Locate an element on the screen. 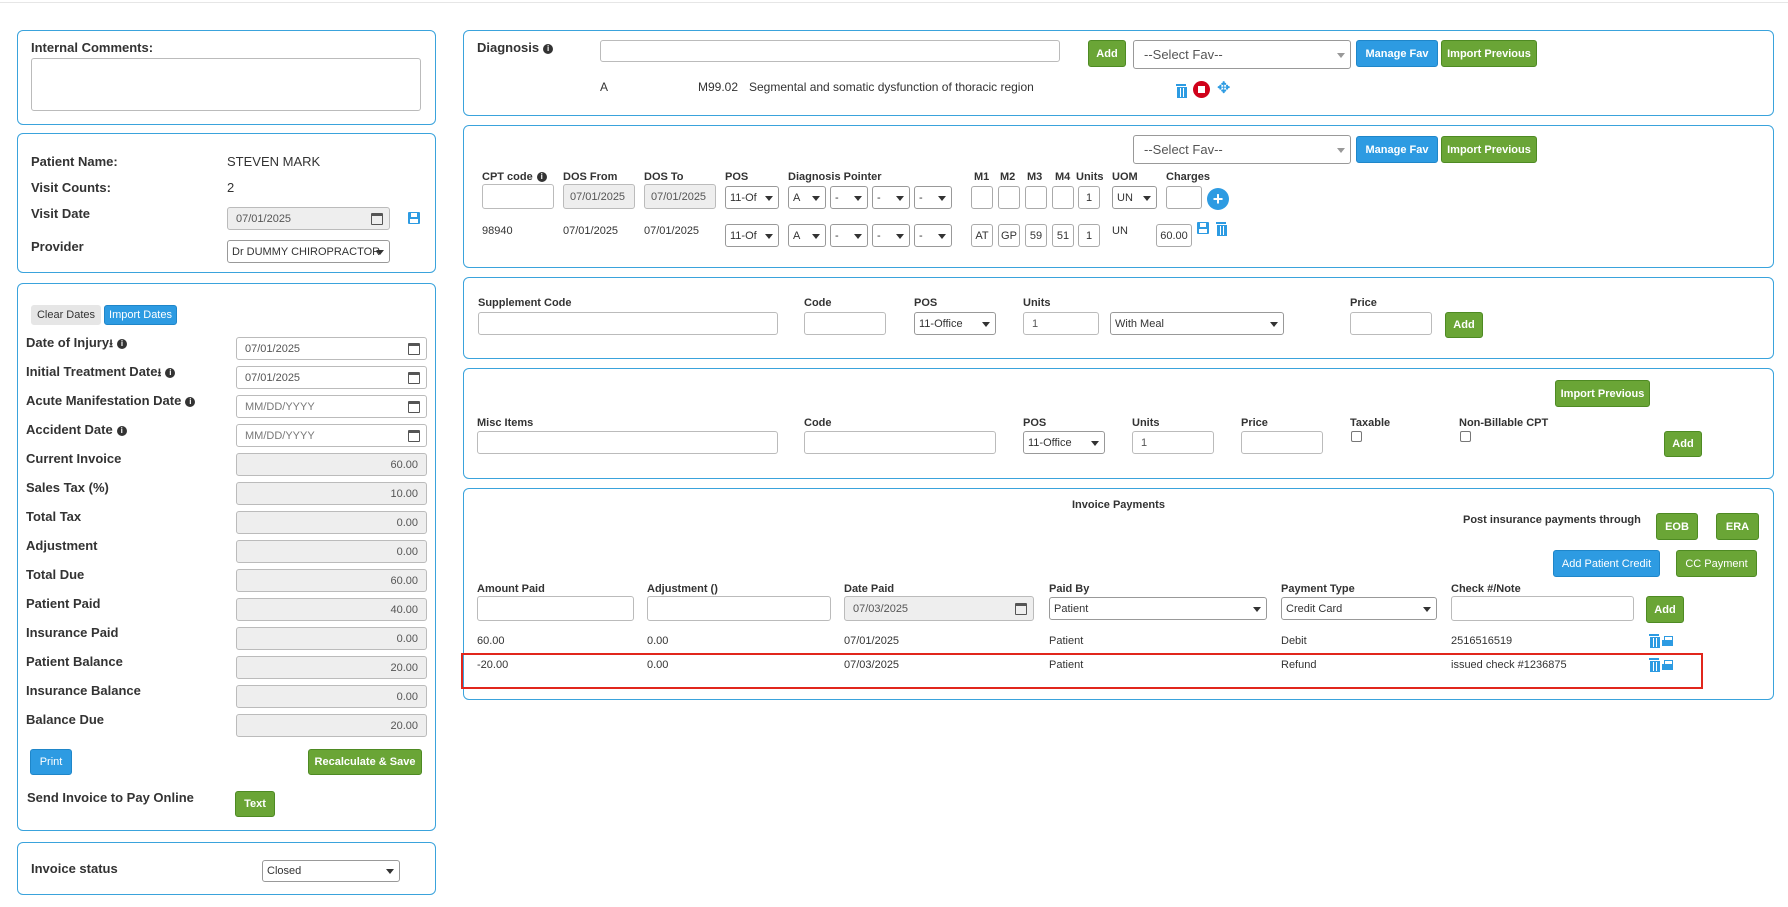 Image resolution: width=1788 pixels, height=907 pixels. cpt-row-pos-select: 11-Of is located at coordinates (752, 235).